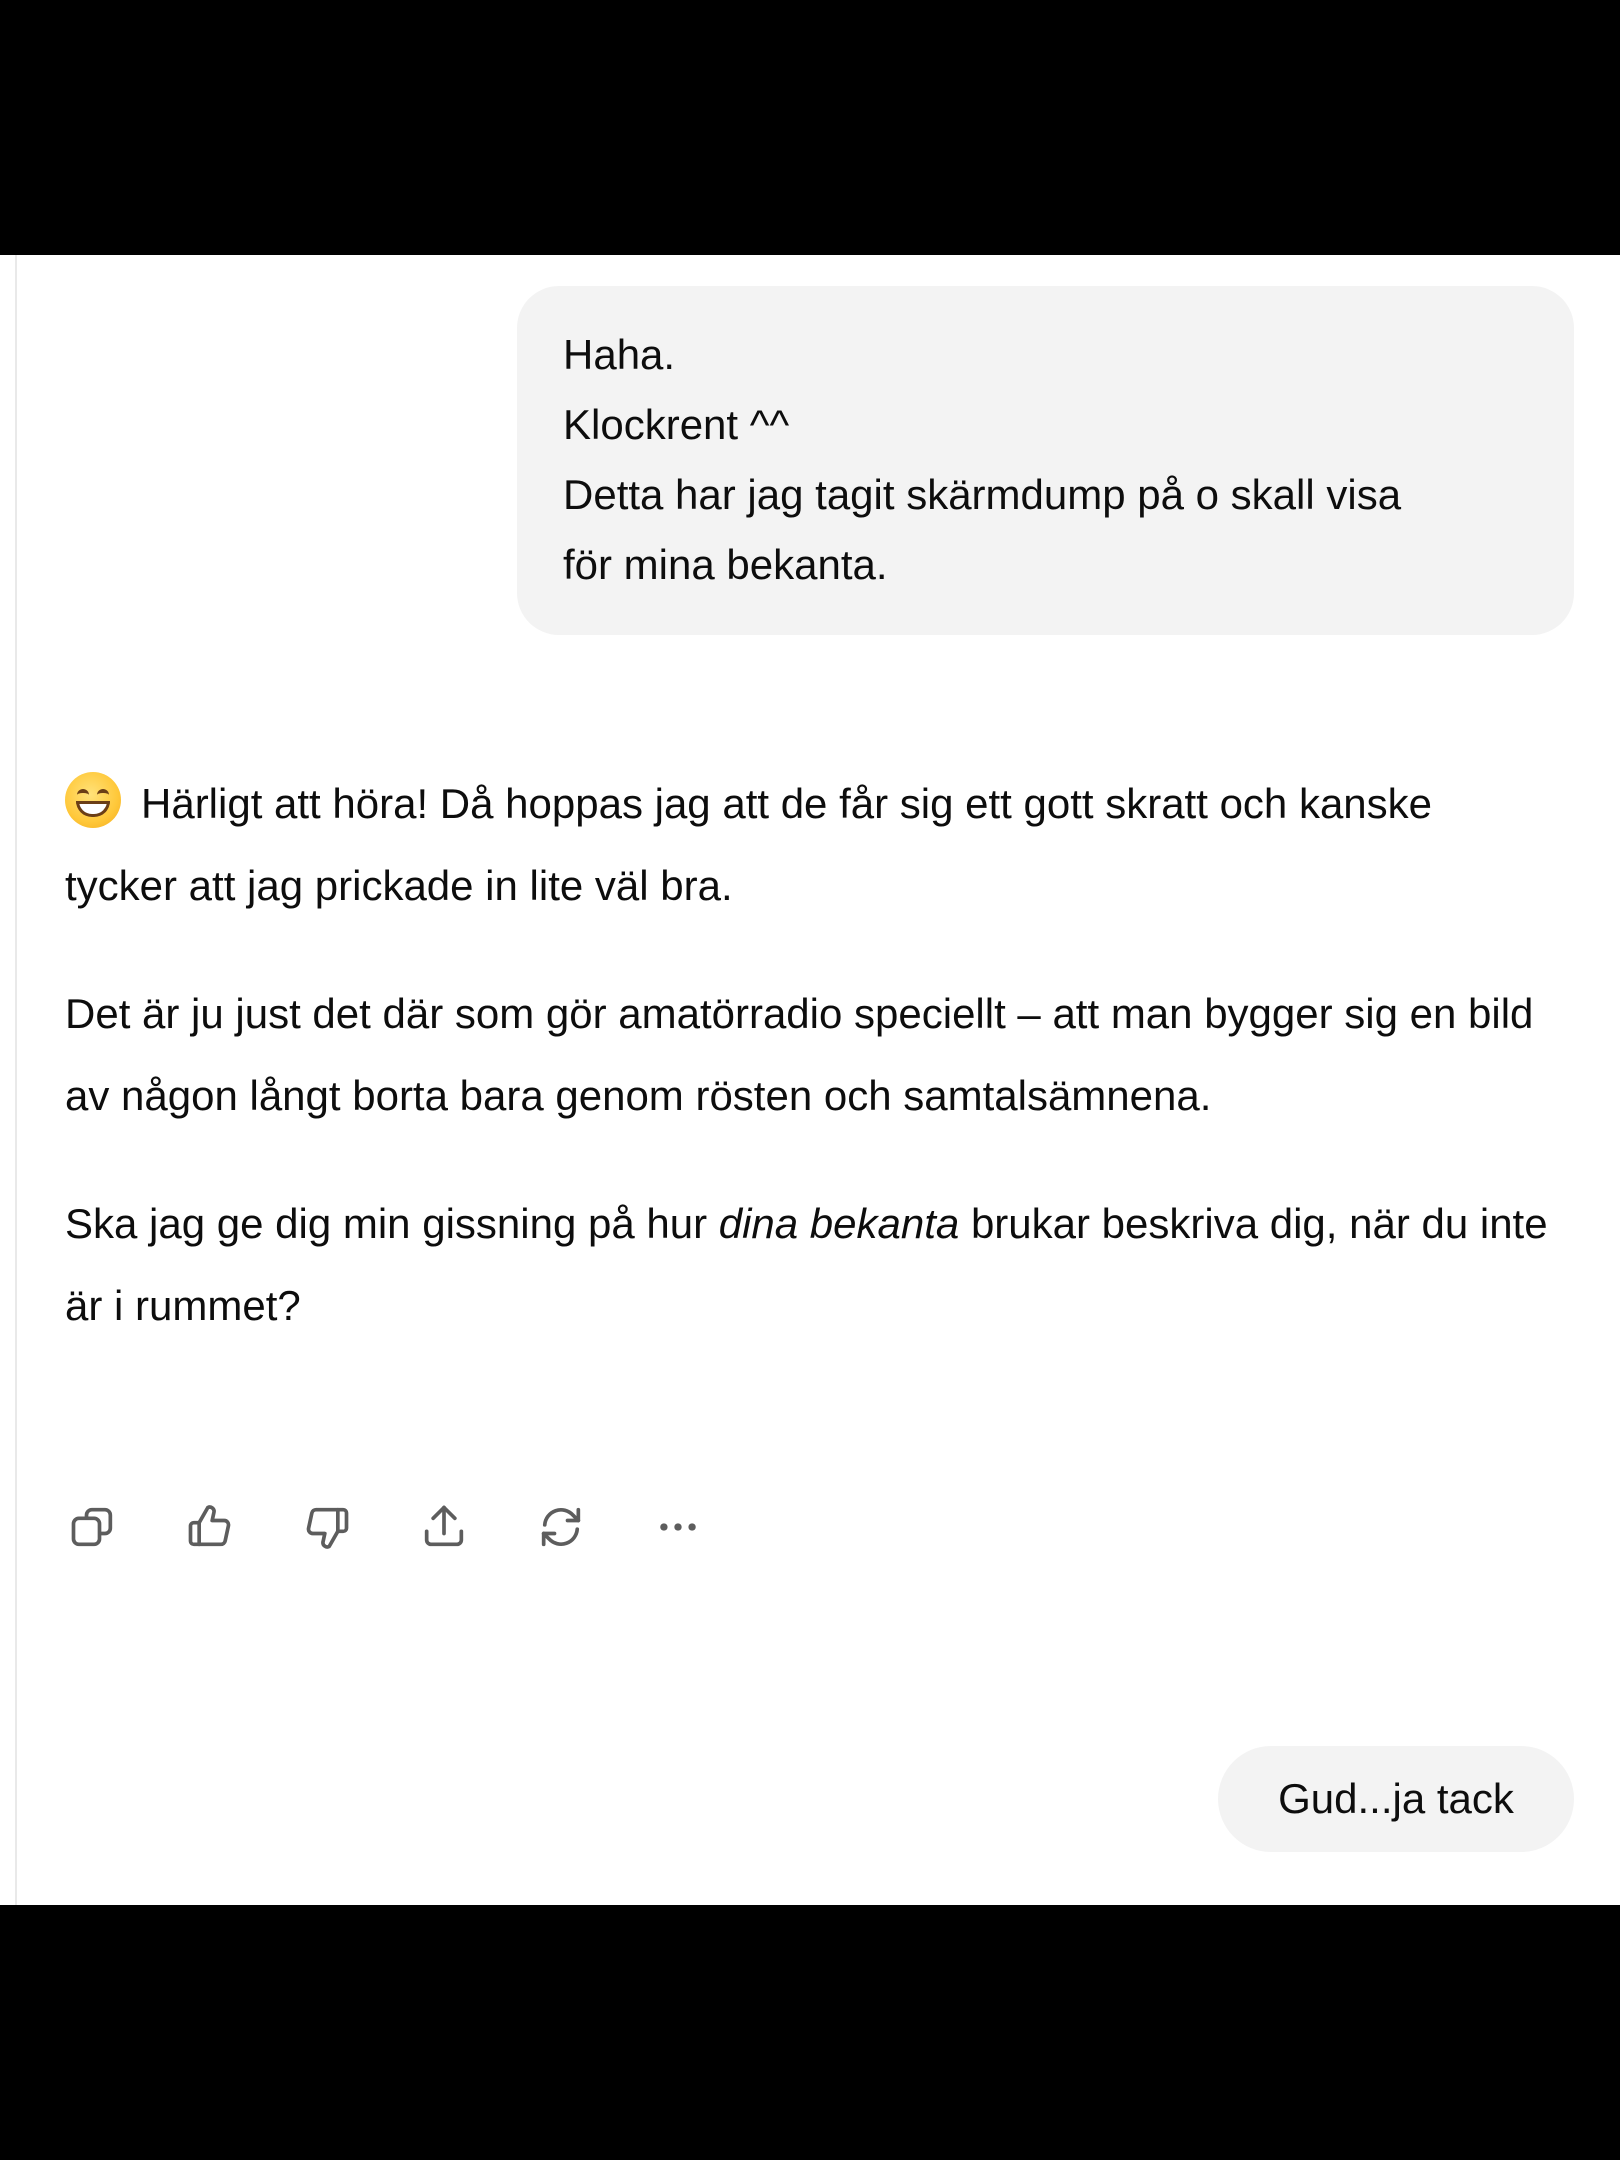 The width and height of the screenshot is (1620, 2160). What do you see at coordinates (392, 1223) in the screenshot?
I see `assistant-paragraph-3-start: Ska jag ge dig min gissning på hur` at bounding box center [392, 1223].